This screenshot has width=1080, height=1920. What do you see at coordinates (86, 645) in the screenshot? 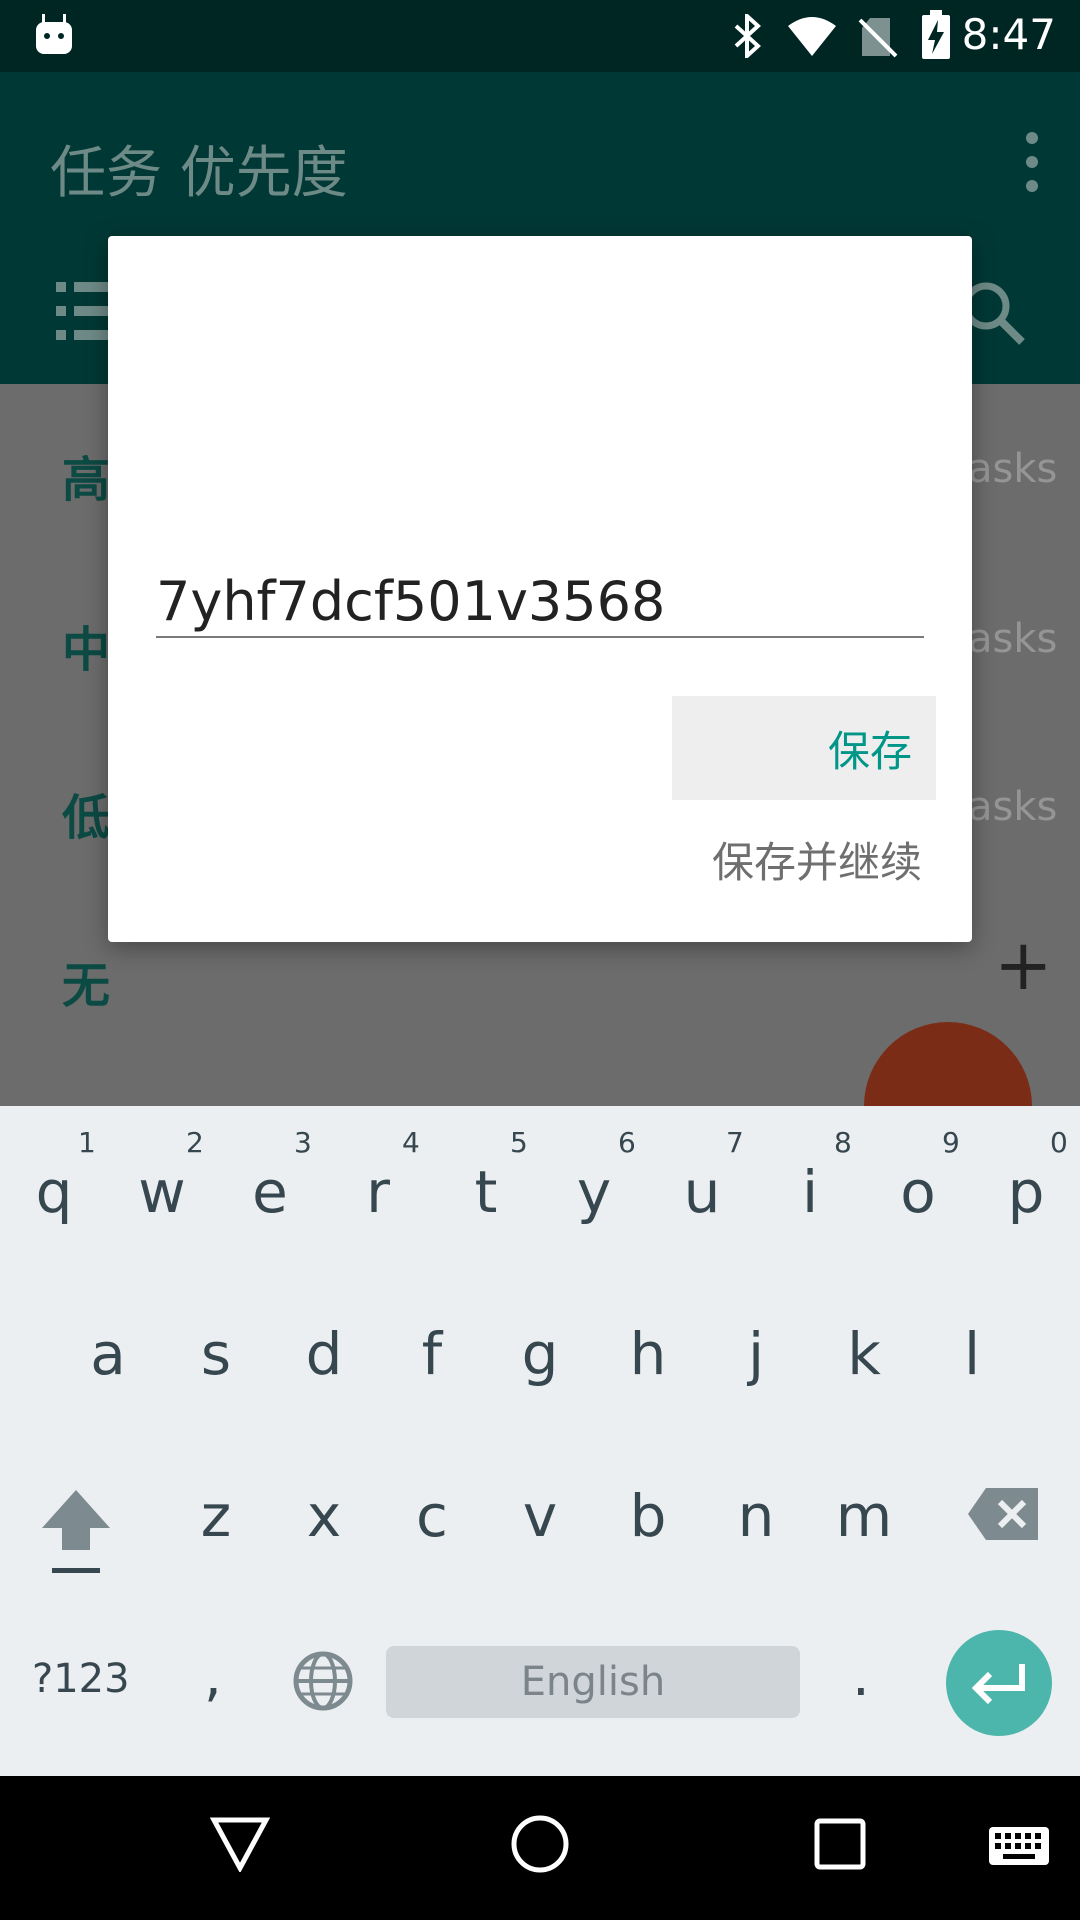
I see `priority-row-medium-label: 中` at bounding box center [86, 645].